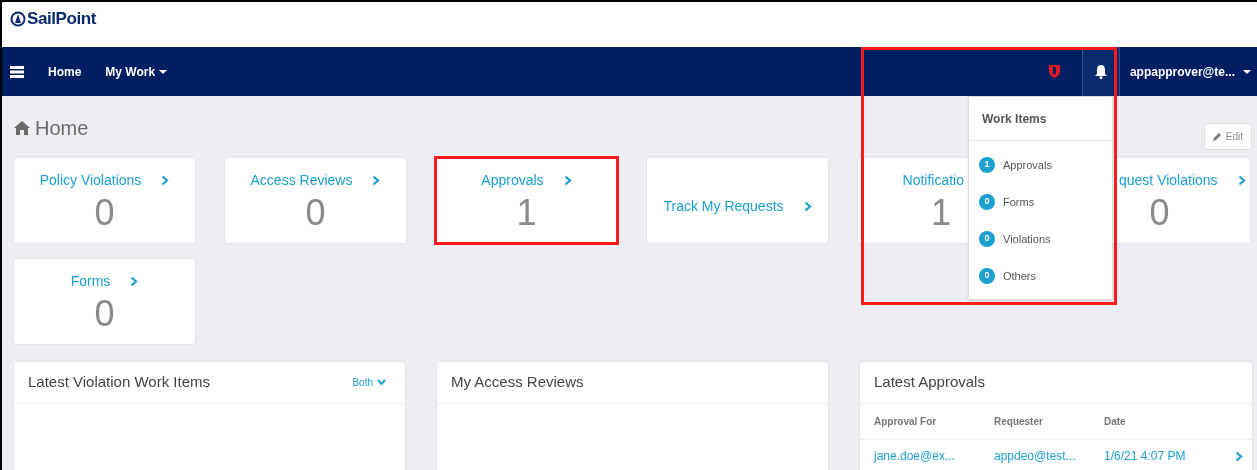 The image size is (1257, 470). Describe the element at coordinates (933, 180) in the screenshot. I see `card-title: Notificatio` at that location.